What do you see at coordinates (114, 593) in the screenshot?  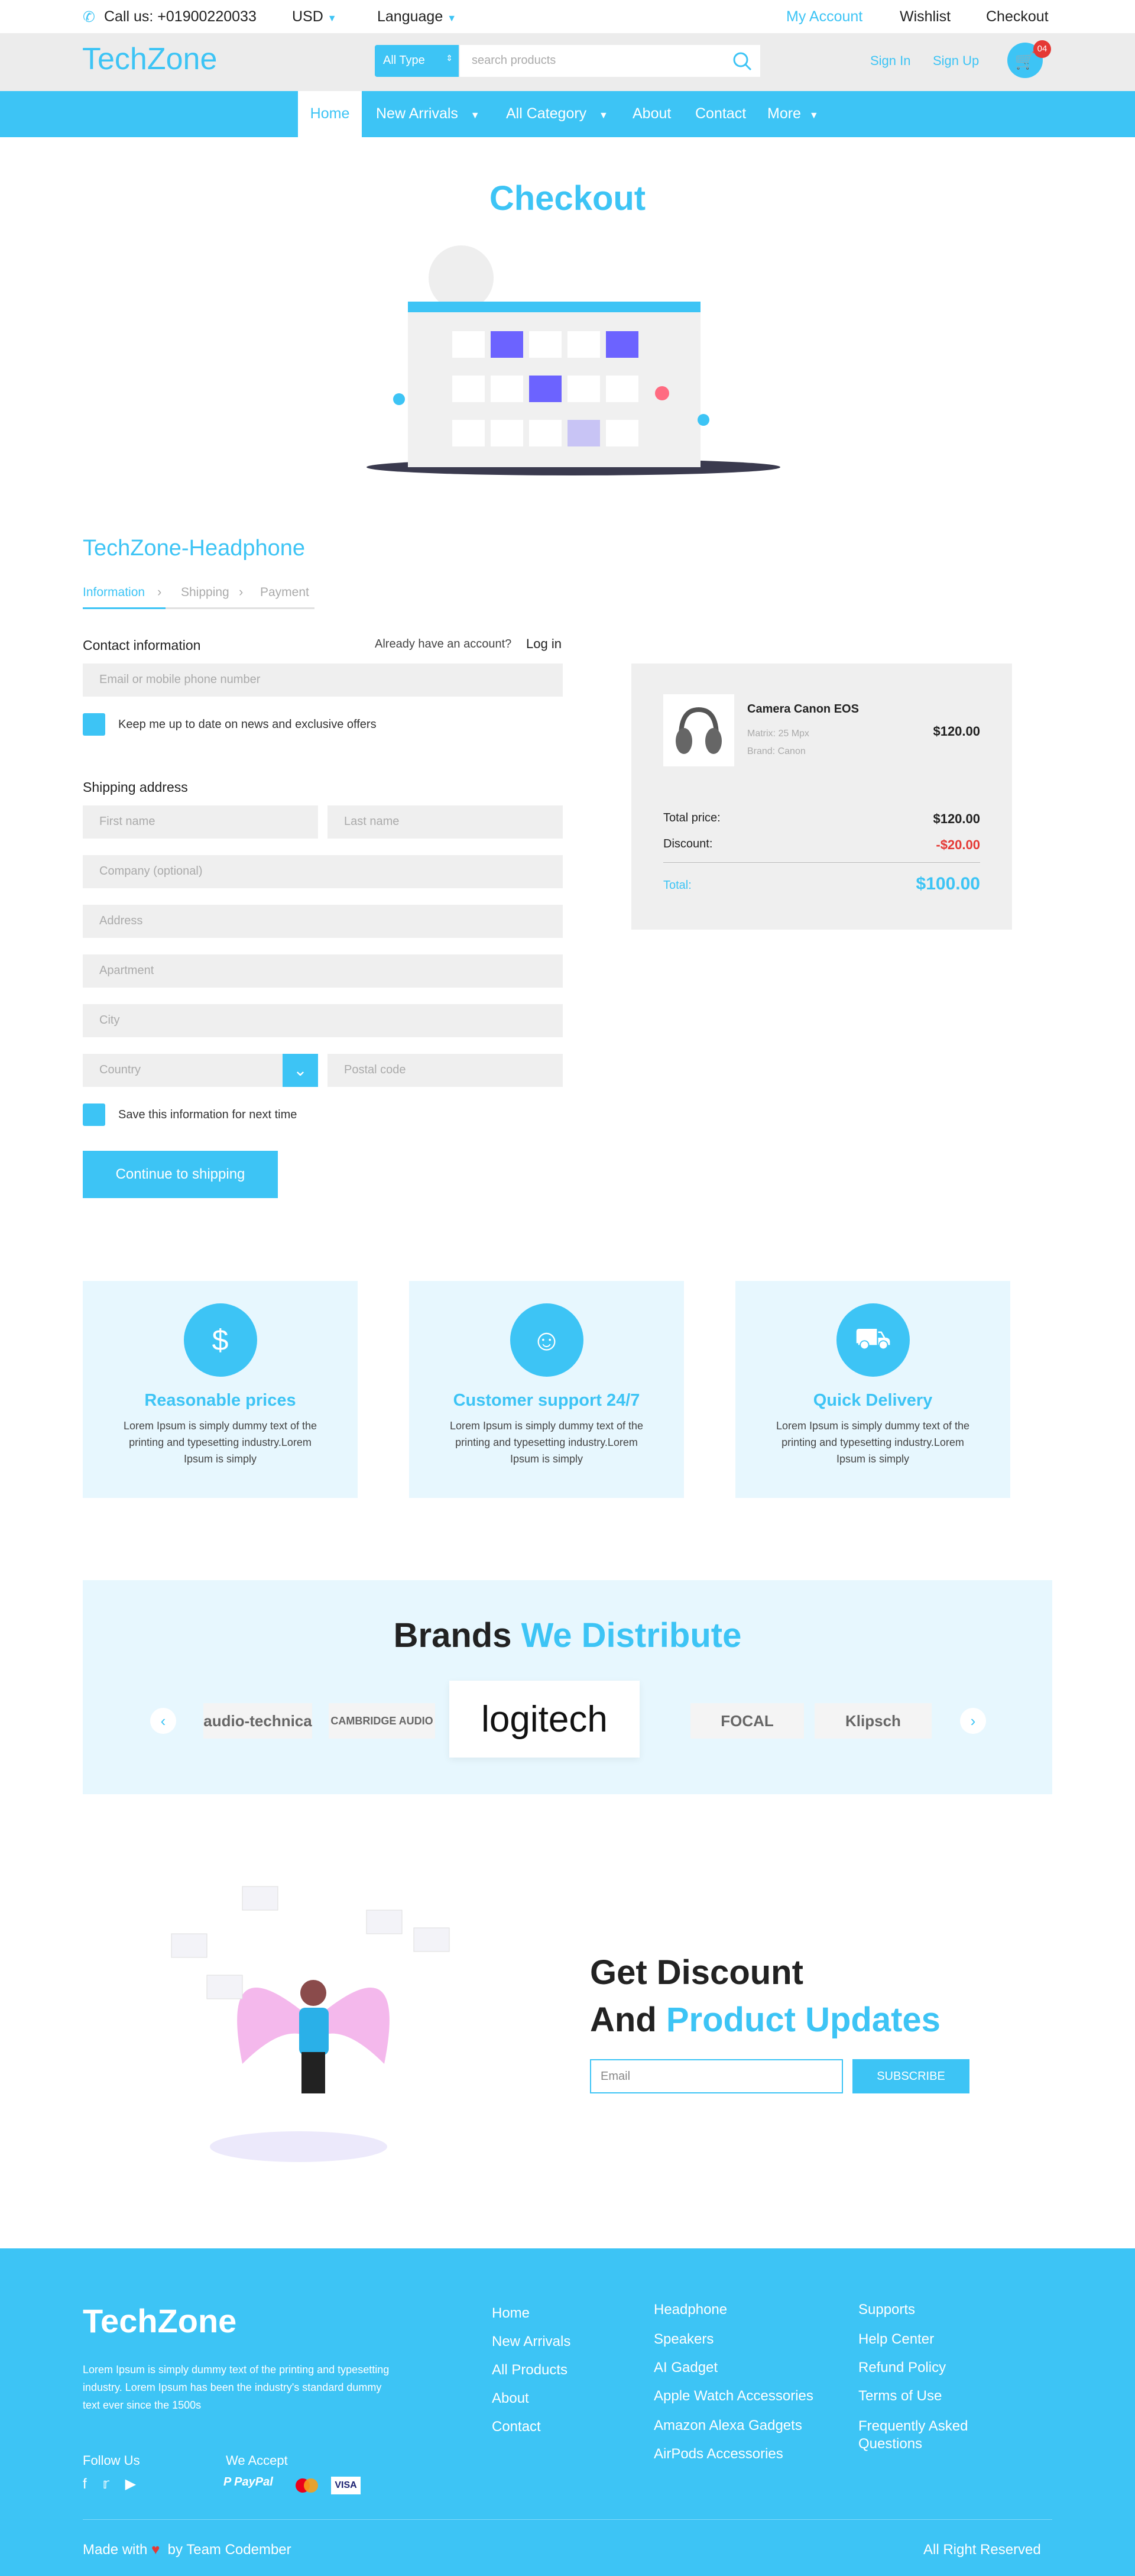 I see `step-information: Information` at bounding box center [114, 593].